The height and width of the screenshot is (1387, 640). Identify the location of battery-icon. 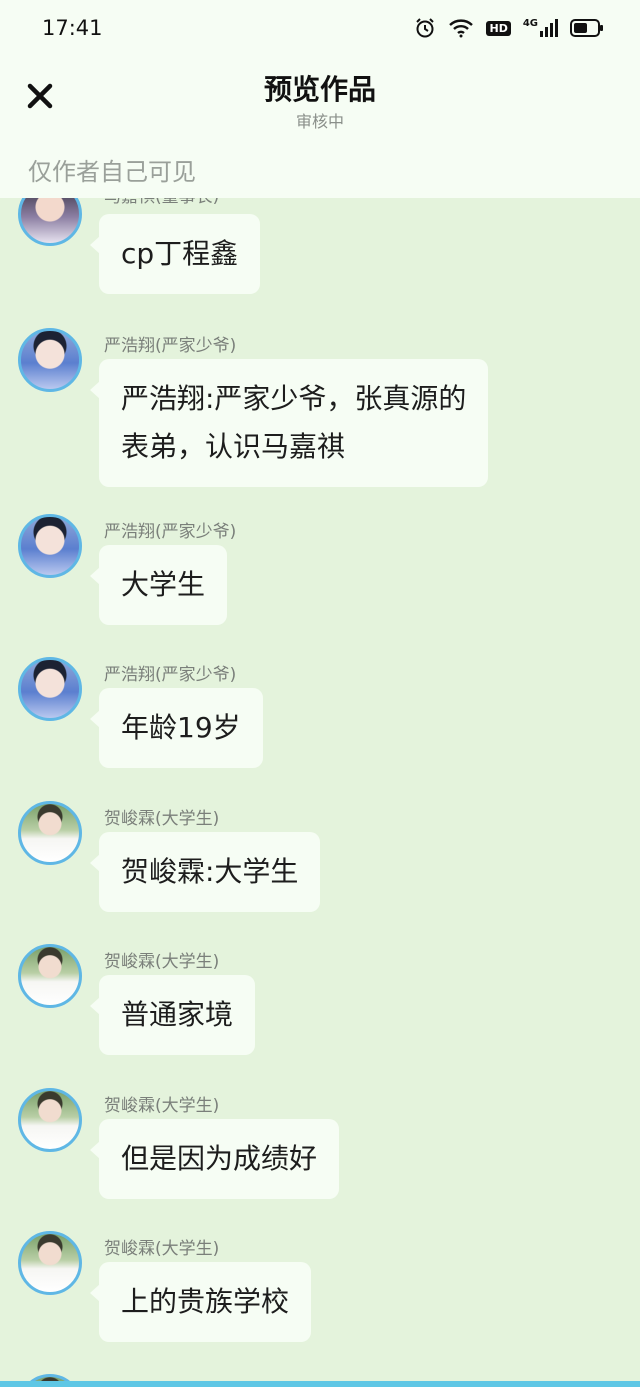
(587, 28).